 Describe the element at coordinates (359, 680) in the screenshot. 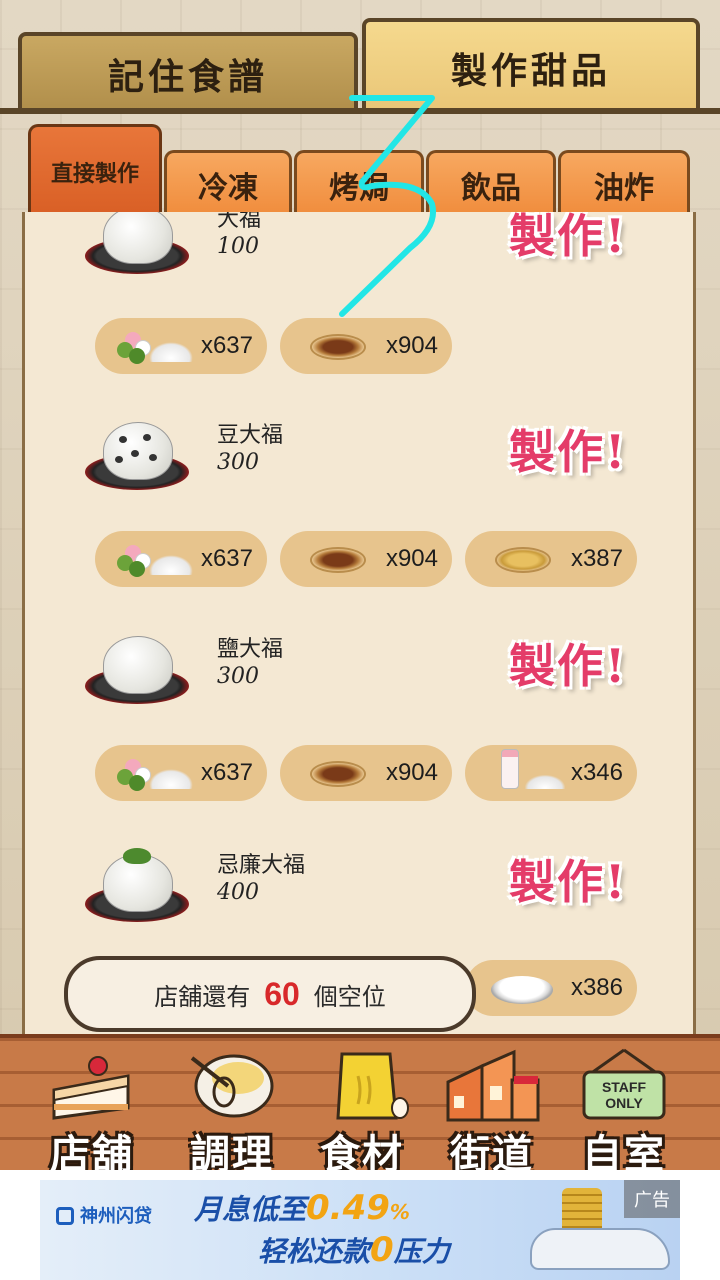

I see `recipe-item-shio-daifuku: 鹽大福 300 製作!` at that location.